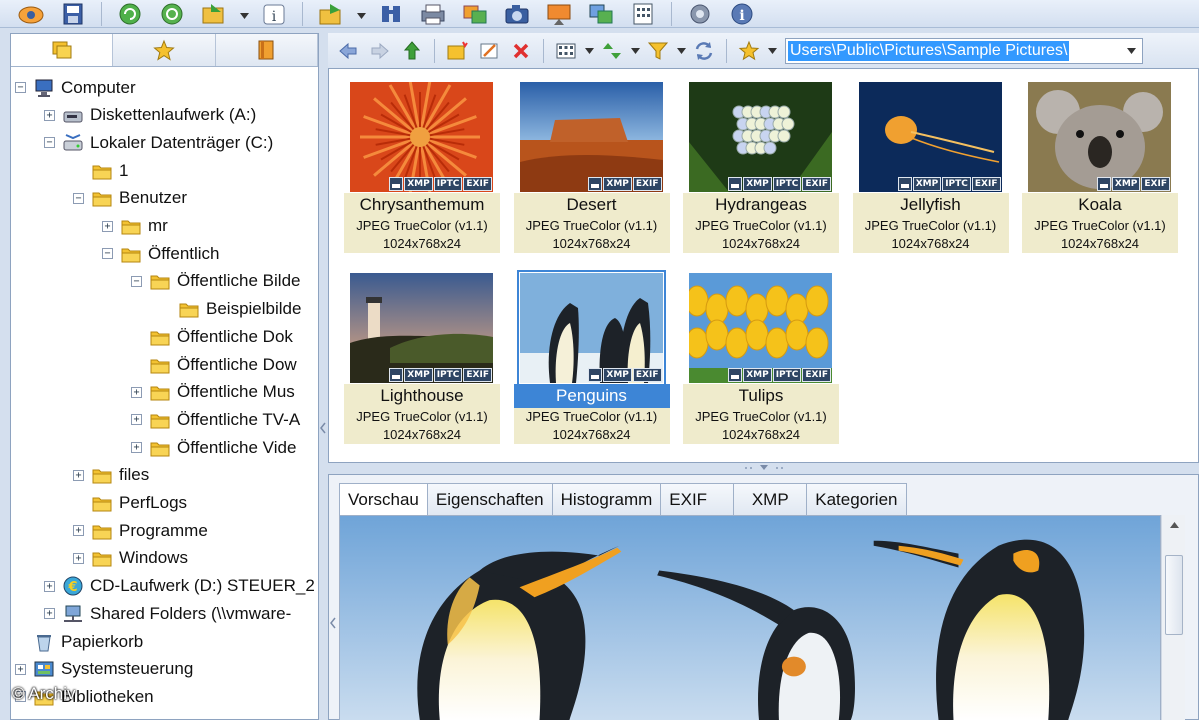 The height and width of the screenshot is (720, 1199). I want to click on export-dropdown-icon, so click(361, 14).